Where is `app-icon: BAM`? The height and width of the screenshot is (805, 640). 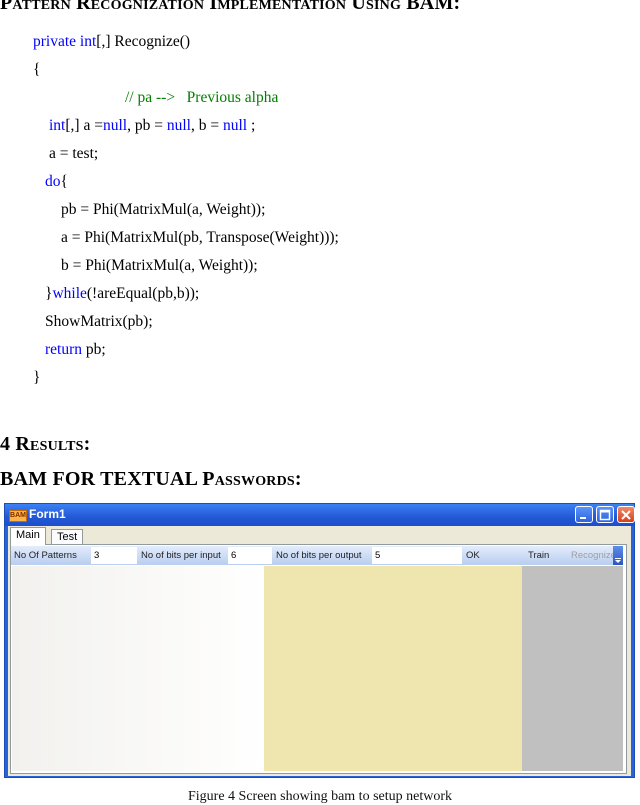 app-icon: BAM is located at coordinates (18, 516).